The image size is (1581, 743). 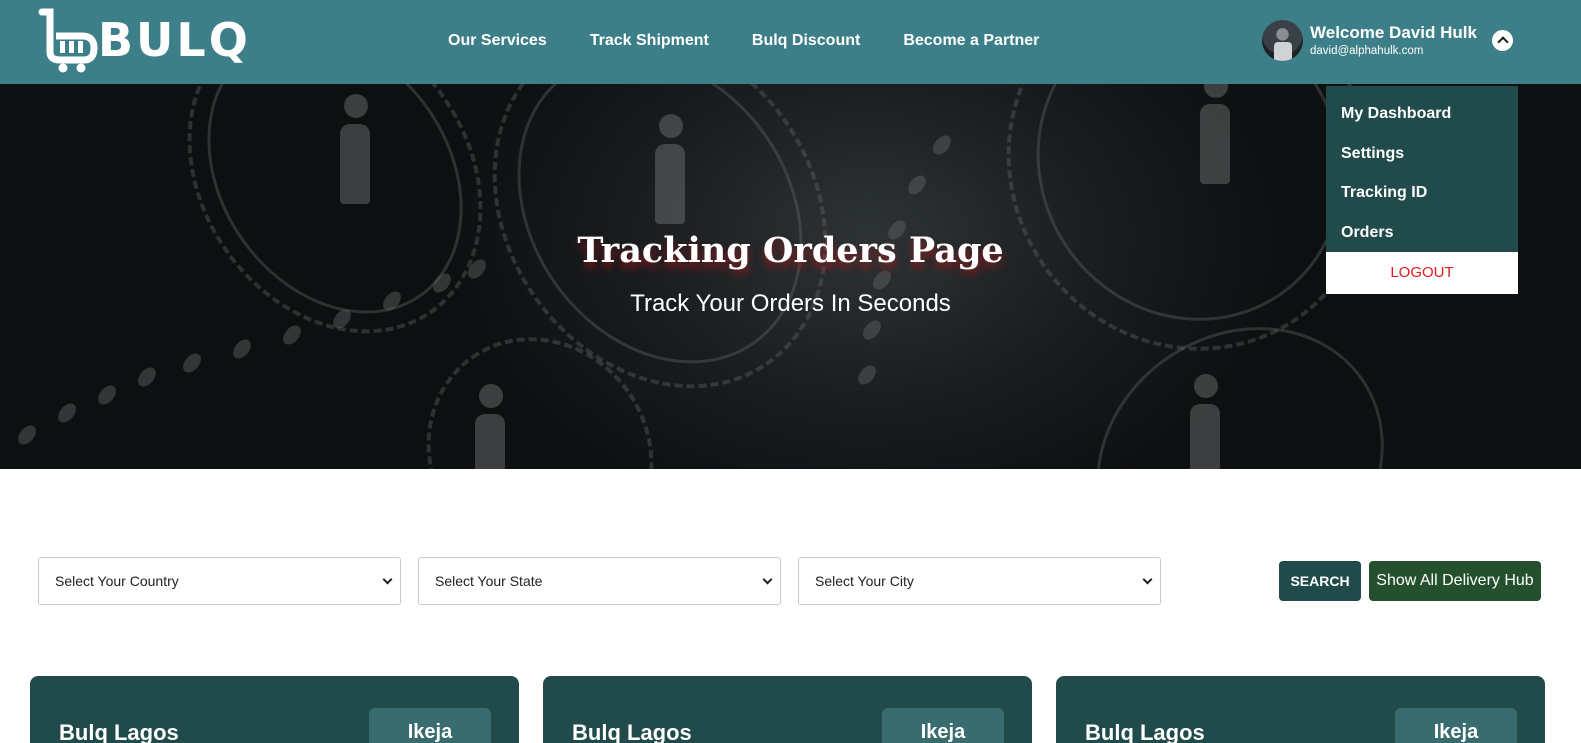 I want to click on nav-our-services: Our Services, so click(x=497, y=41).